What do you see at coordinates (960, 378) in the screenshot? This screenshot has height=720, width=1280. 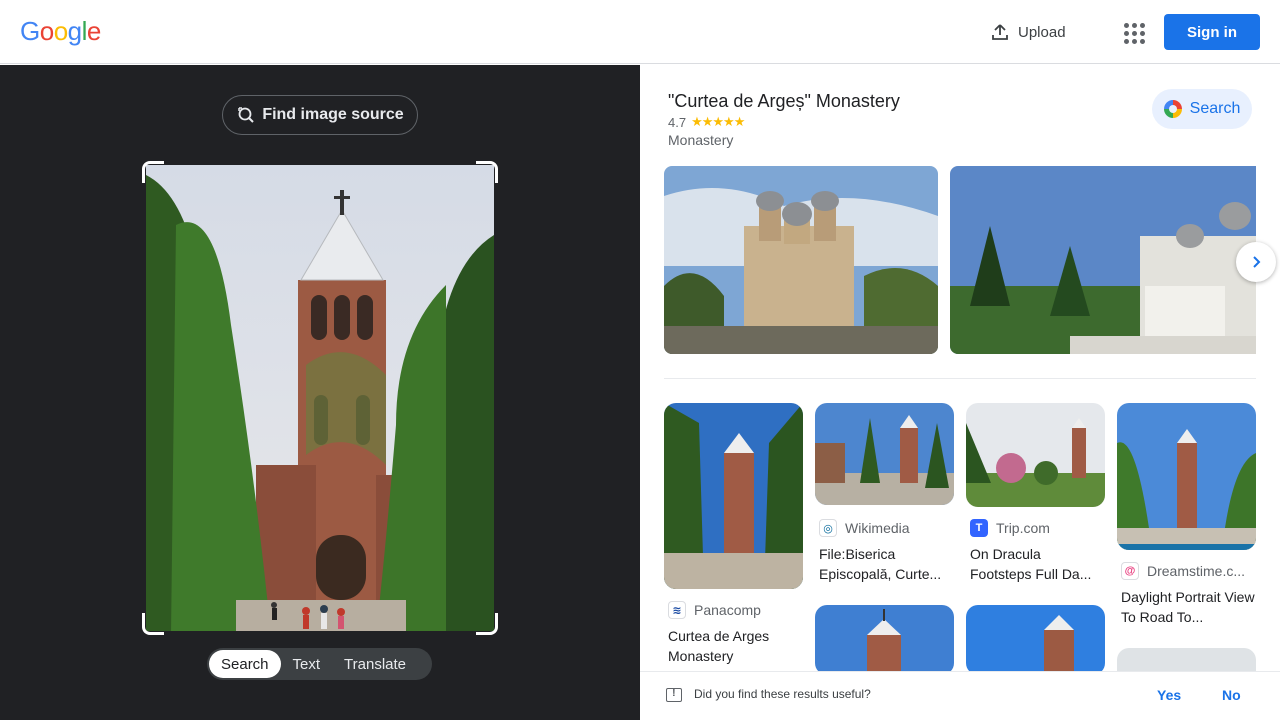 I see `section-divider` at bounding box center [960, 378].